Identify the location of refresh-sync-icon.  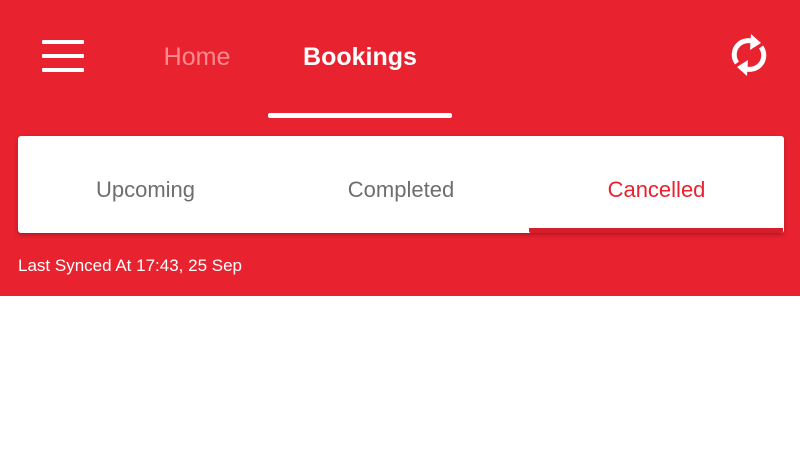
(749, 55).